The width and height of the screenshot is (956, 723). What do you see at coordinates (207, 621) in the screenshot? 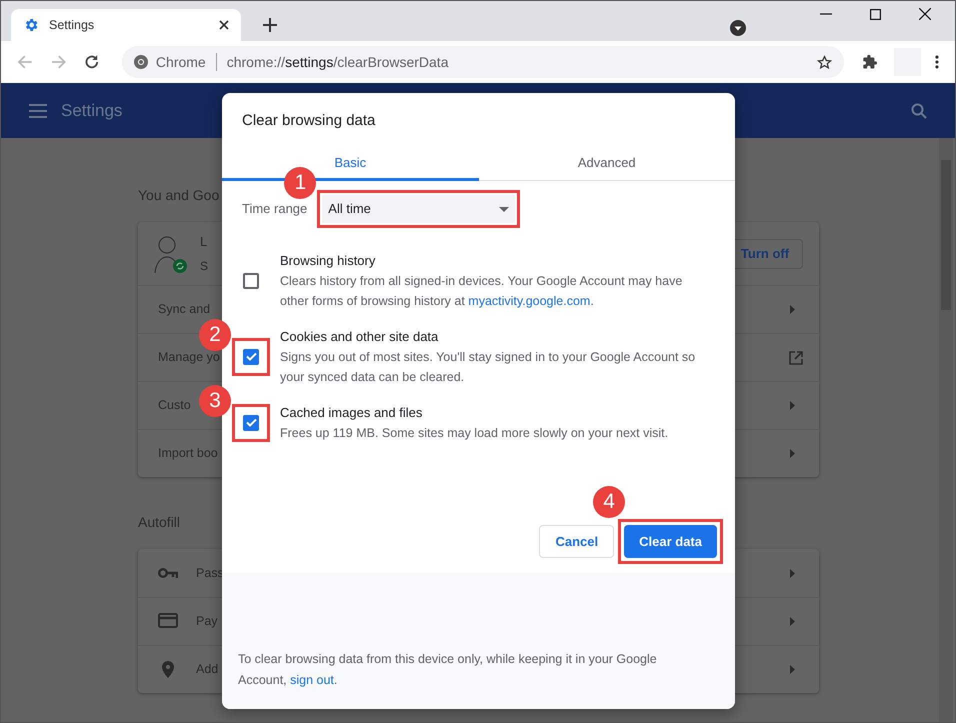
I see `settings-row-label: Pay` at bounding box center [207, 621].